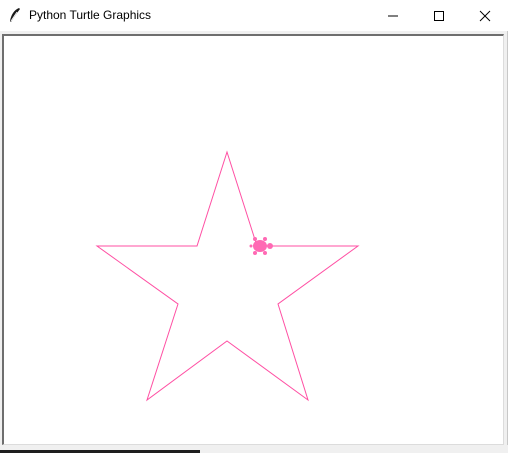 Image resolution: width=508 pixels, height=453 pixels. I want to click on close-icon, so click(485, 16).